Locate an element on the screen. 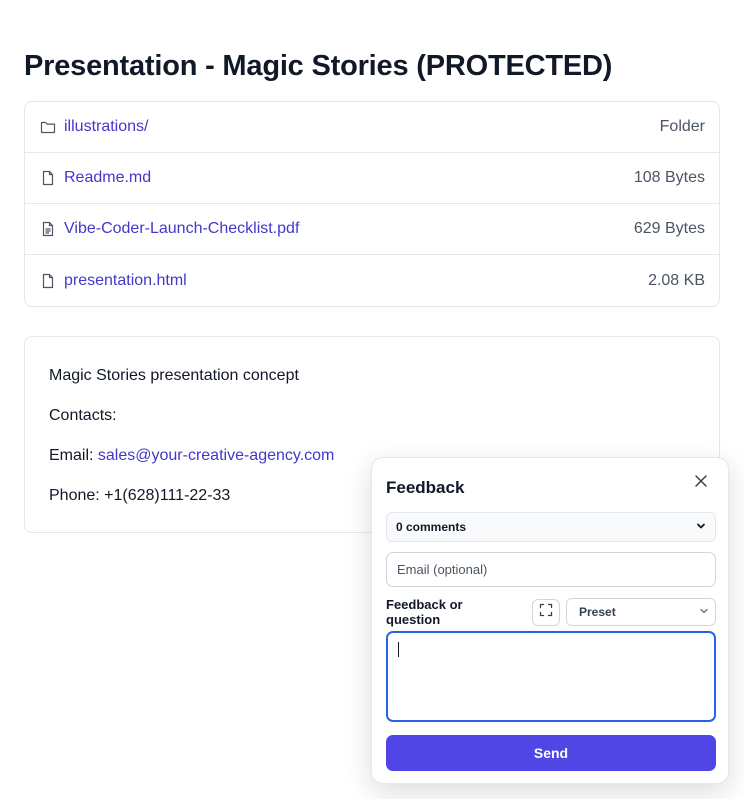  file-row-readme: Readme.md 108 Bytes is located at coordinates (372, 178).